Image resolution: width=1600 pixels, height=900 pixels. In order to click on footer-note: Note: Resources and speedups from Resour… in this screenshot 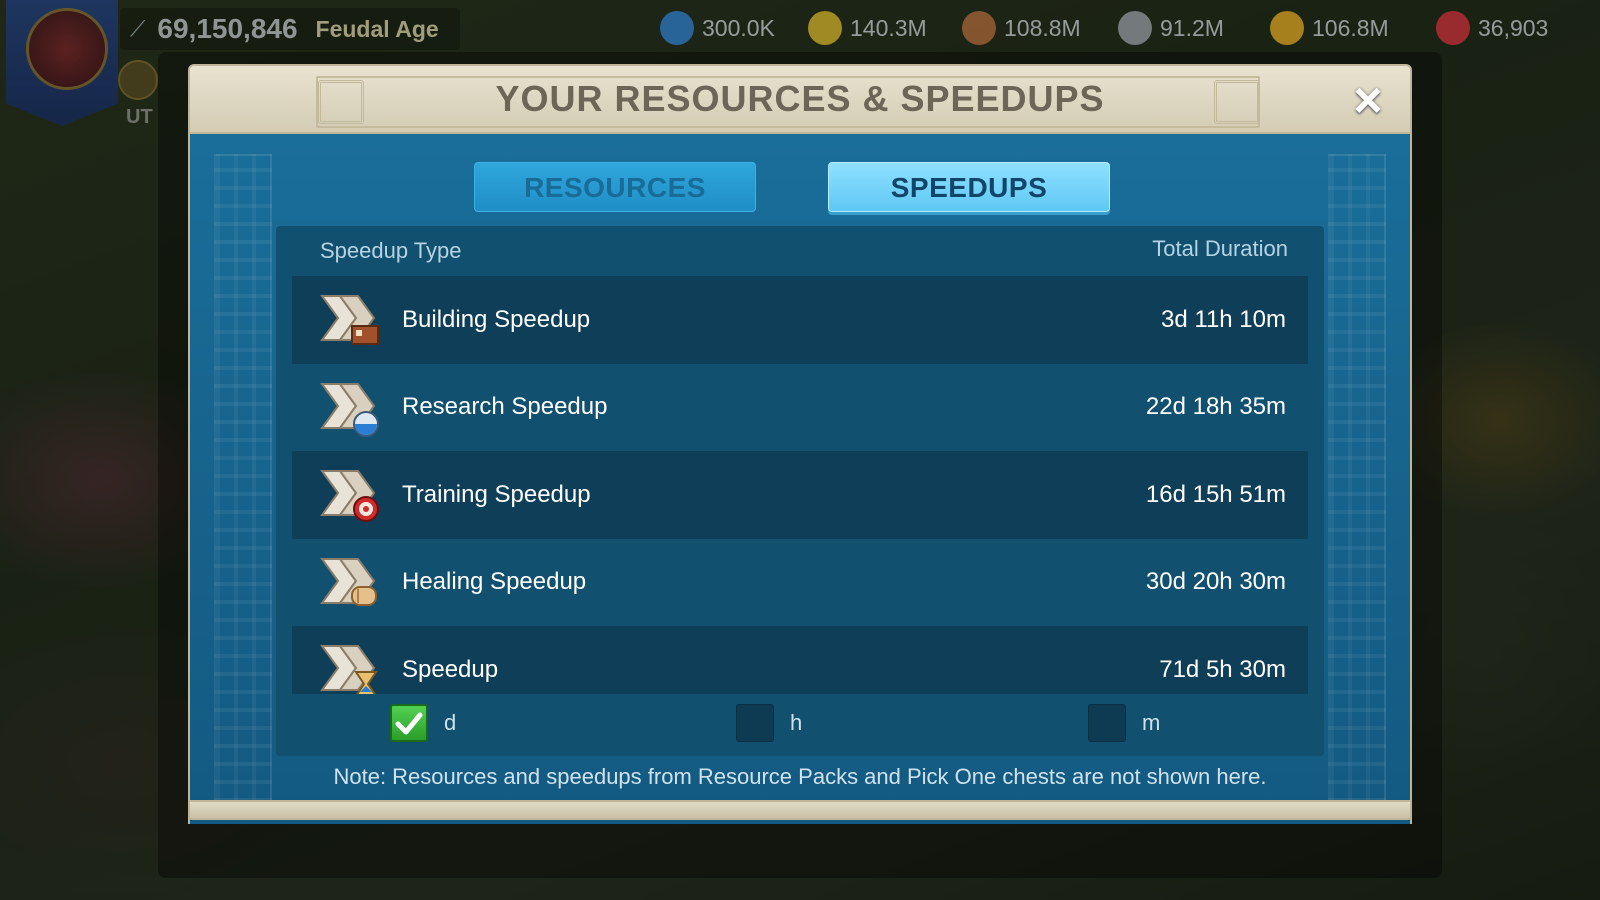, I will do `click(800, 776)`.